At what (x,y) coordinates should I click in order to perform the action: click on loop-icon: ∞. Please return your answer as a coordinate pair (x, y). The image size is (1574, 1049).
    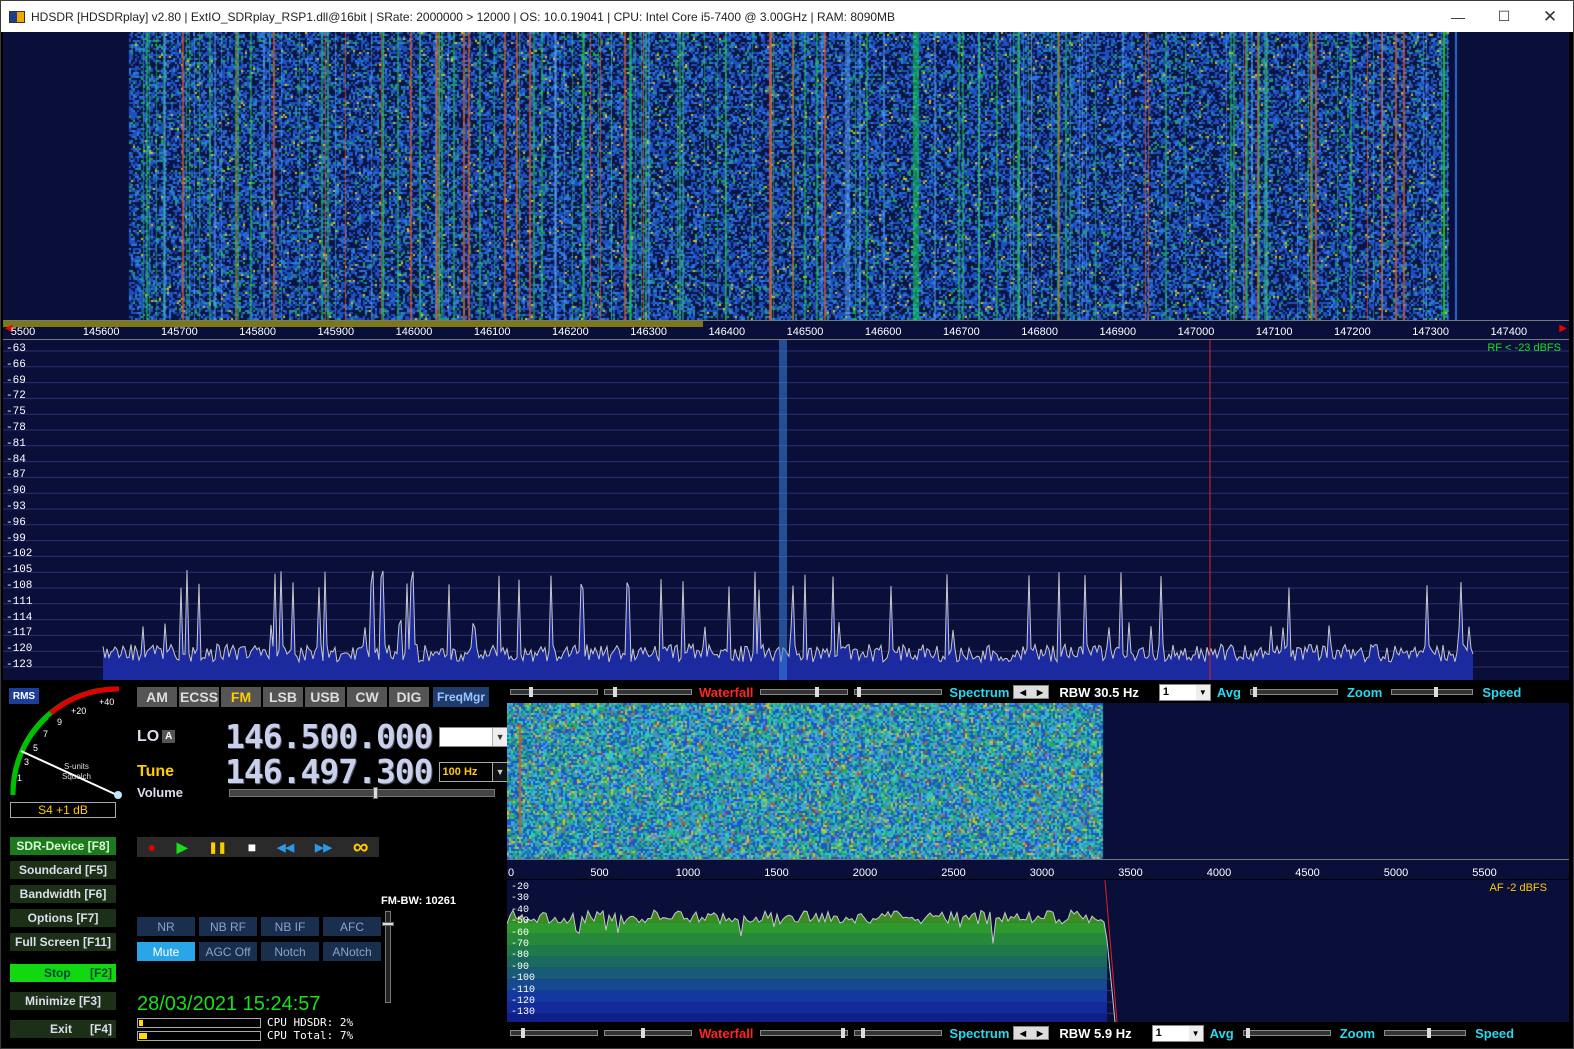
    Looking at the image, I should click on (361, 847).